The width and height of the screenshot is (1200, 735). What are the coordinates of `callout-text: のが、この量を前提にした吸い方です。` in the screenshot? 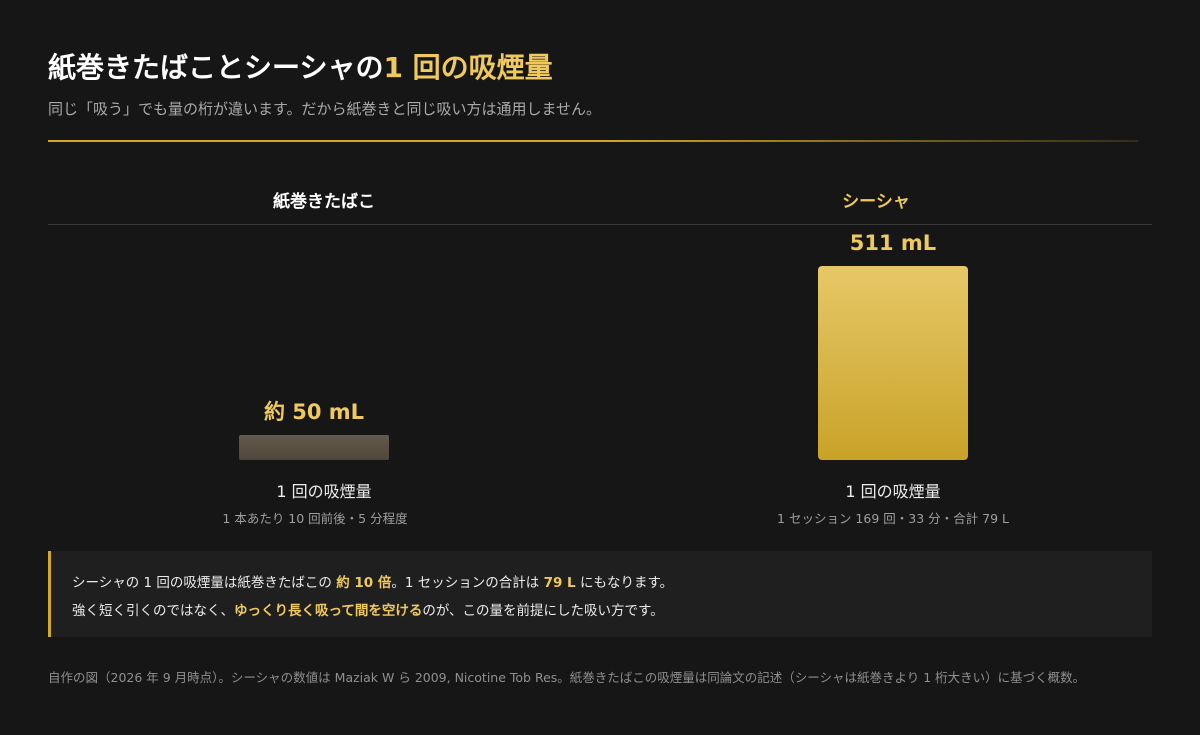 It's located at (543, 611).